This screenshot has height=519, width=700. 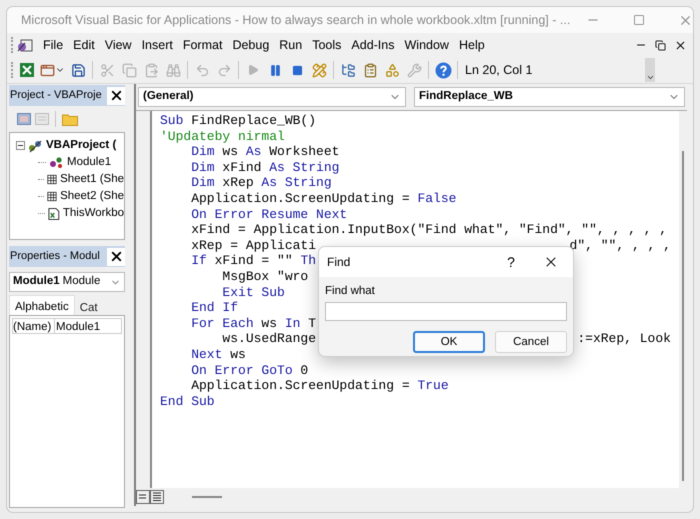 What do you see at coordinates (77, 326) in the screenshot?
I see `property-value: Module1` at bounding box center [77, 326].